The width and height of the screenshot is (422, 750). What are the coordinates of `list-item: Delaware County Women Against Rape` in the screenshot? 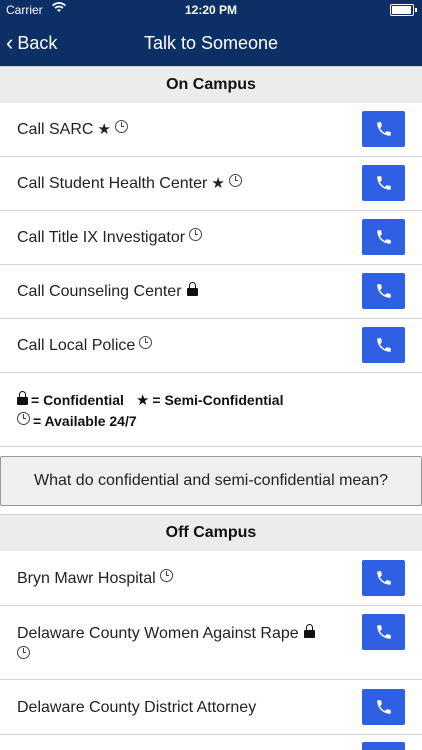 It's located at (211, 643).